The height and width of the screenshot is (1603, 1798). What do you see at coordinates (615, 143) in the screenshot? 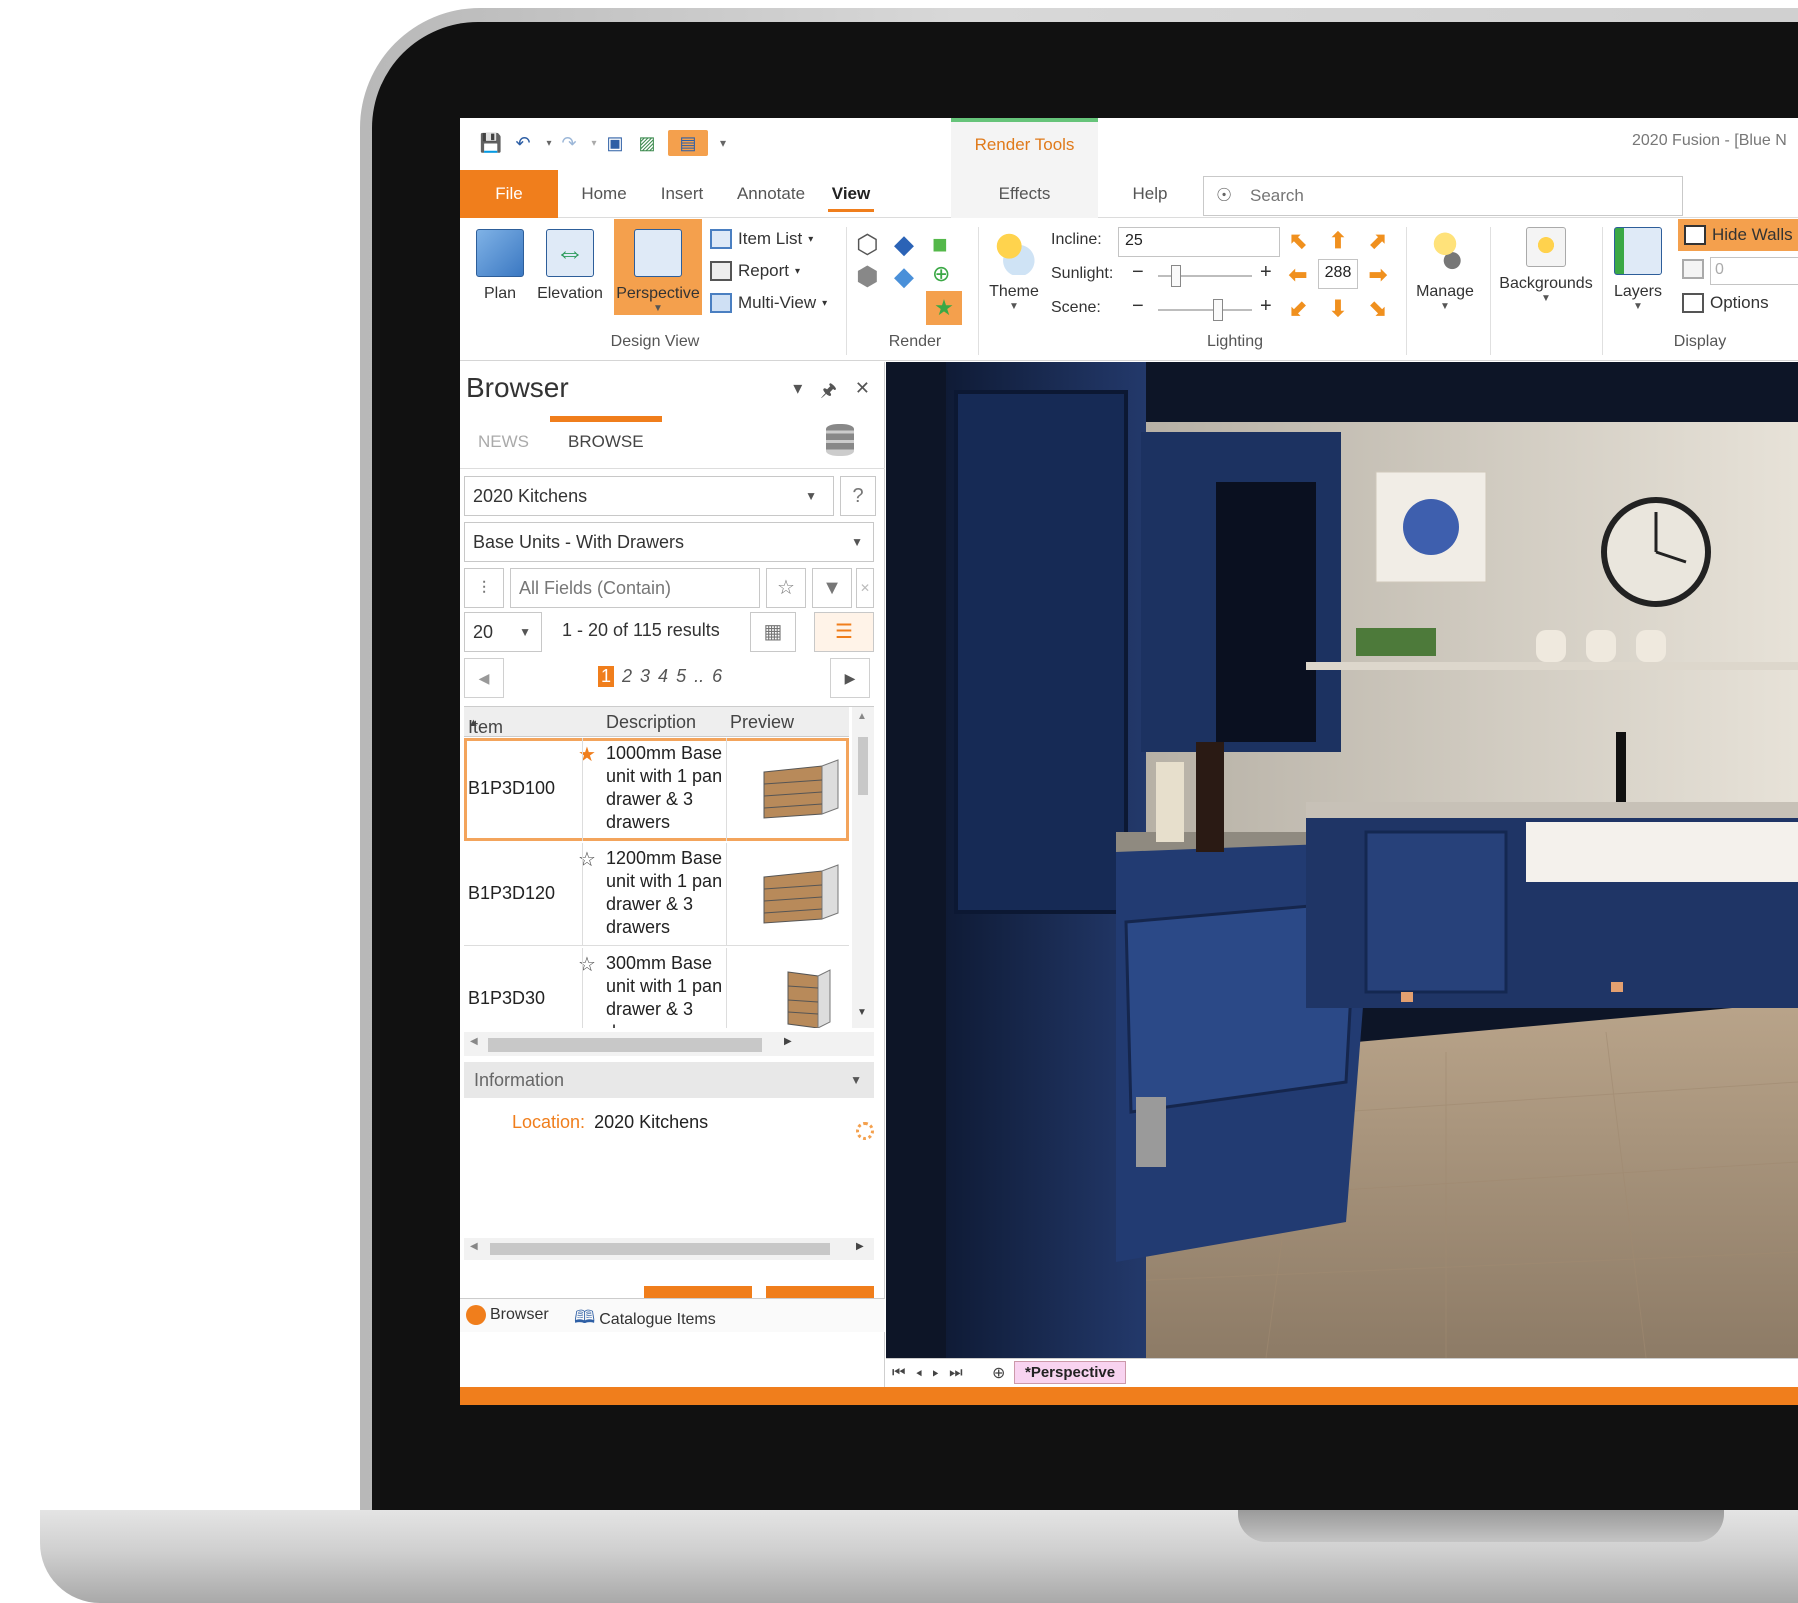
I see `window-icon: ▣` at bounding box center [615, 143].